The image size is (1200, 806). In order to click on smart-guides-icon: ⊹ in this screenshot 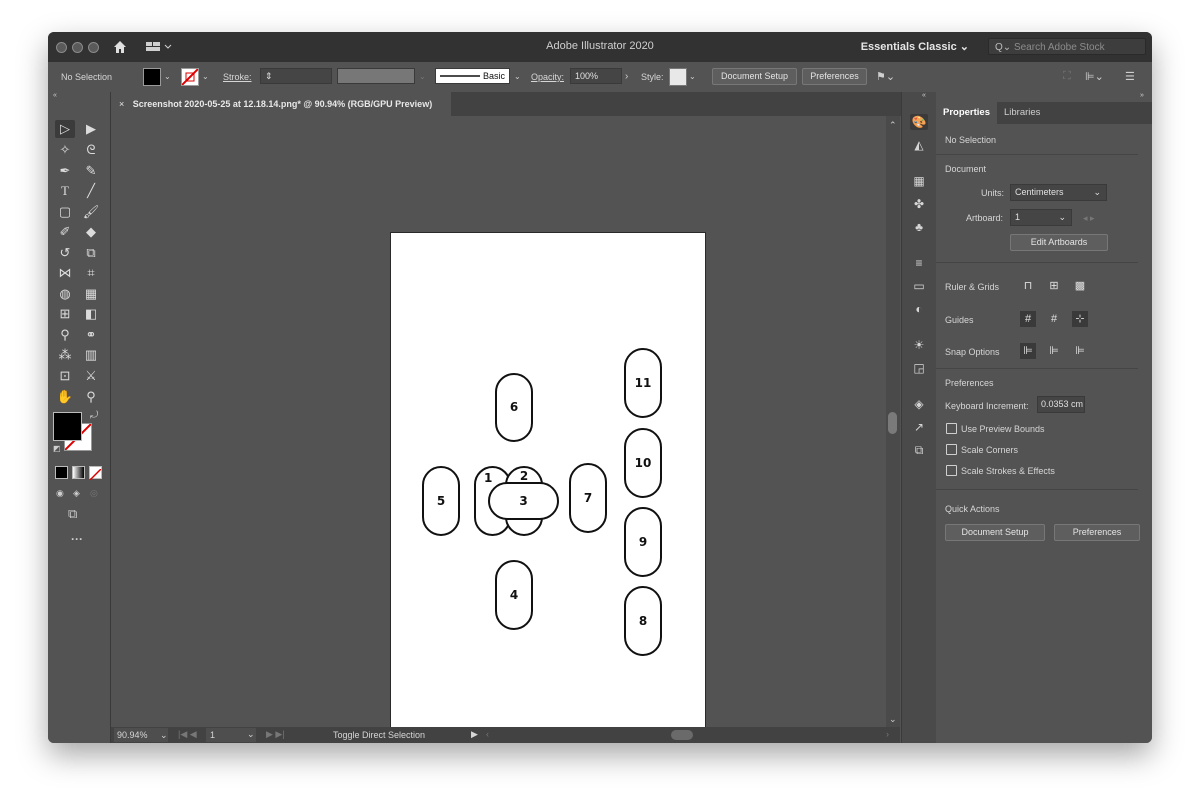, I will do `click(1080, 319)`.